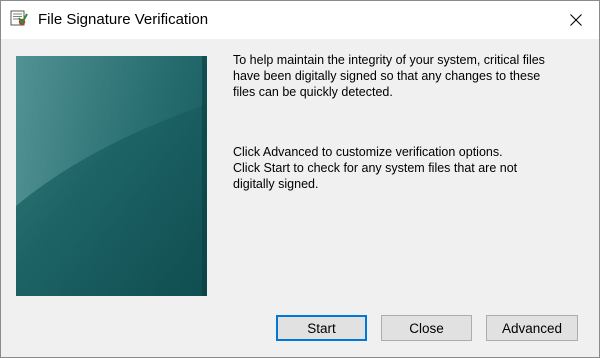  Describe the element at coordinates (123, 19) in the screenshot. I see `window-title: File Signature Verification` at that location.